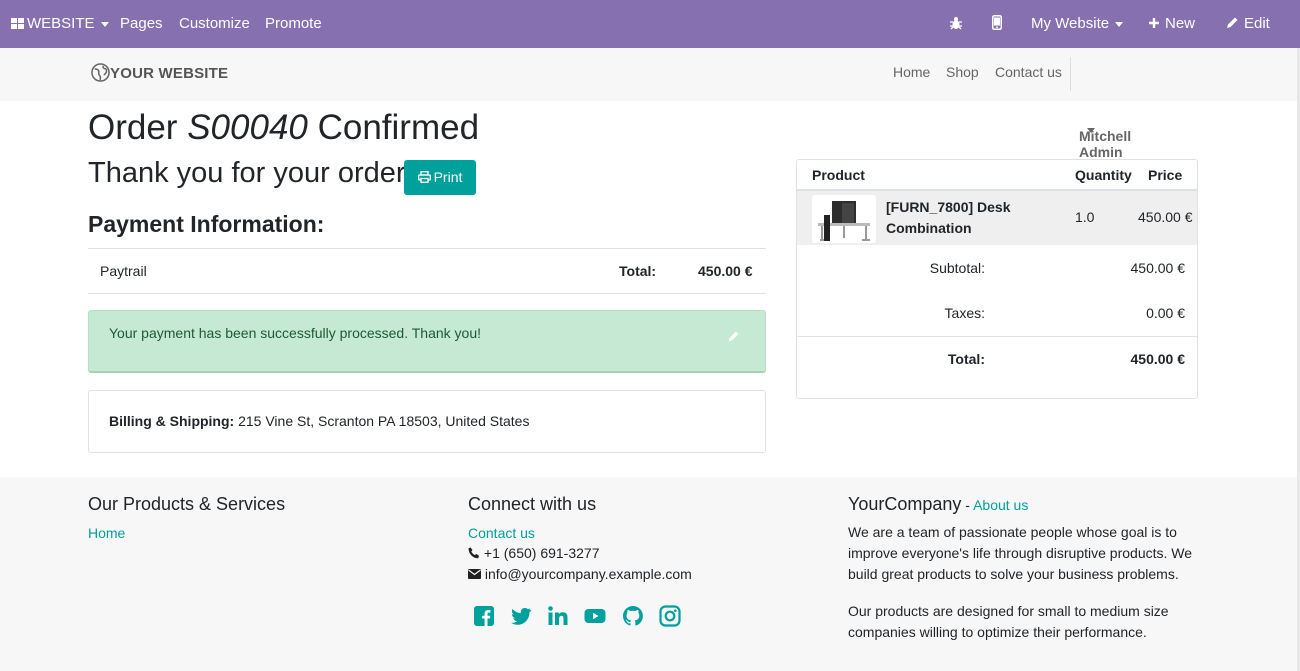 Image resolution: width=1300 pixels, height=671 pixels. Describe the element at coordinates (1165, 313) in the screenshot. I see `taxes-value: 0.00 €` at that location.